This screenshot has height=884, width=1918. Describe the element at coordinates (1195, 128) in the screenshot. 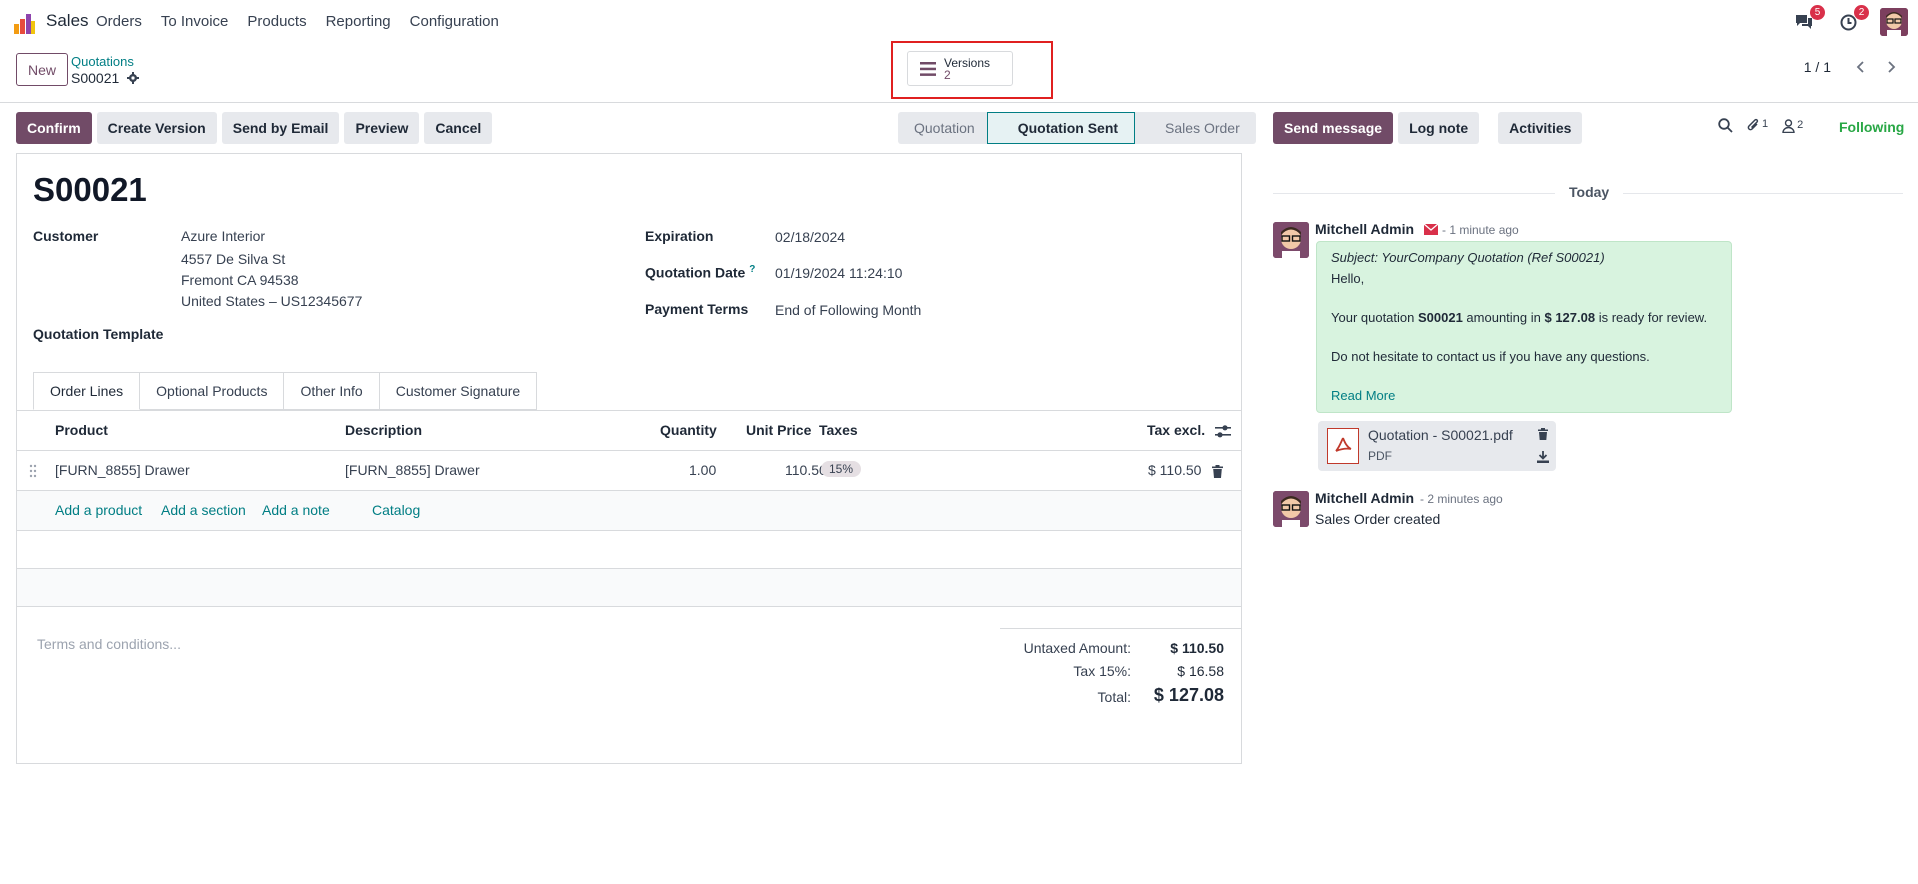

I see `stage-sales-order: Sales Order` at that location.